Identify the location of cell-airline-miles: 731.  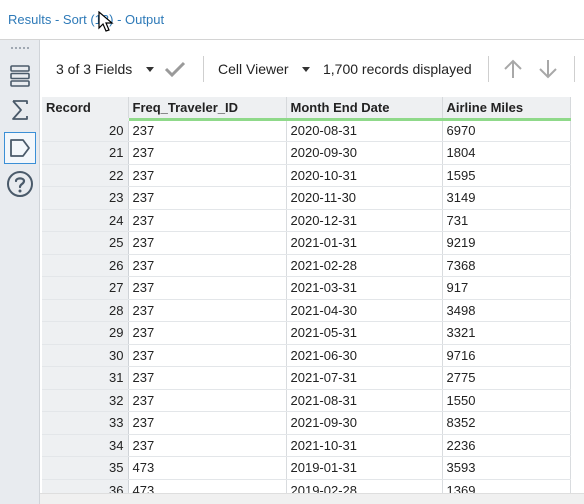
(506, 220).